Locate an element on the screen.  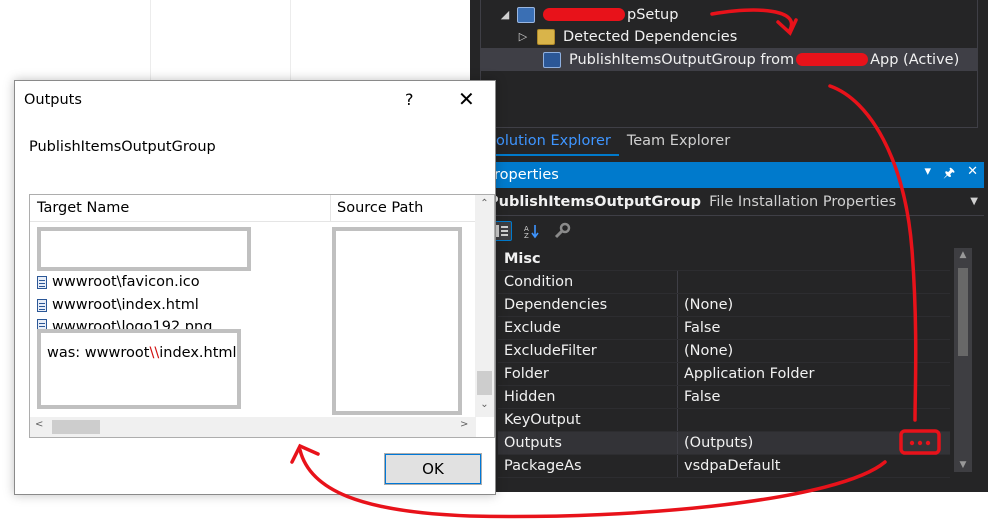
scroll-down-icon: ▼ is located at coordinates (963, 465).